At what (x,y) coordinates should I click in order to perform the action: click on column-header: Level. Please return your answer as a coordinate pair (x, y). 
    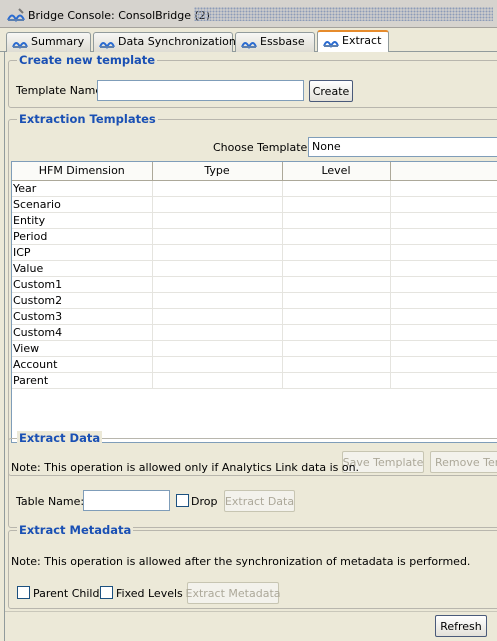
    Looking at the image, I should click on (336, 171).